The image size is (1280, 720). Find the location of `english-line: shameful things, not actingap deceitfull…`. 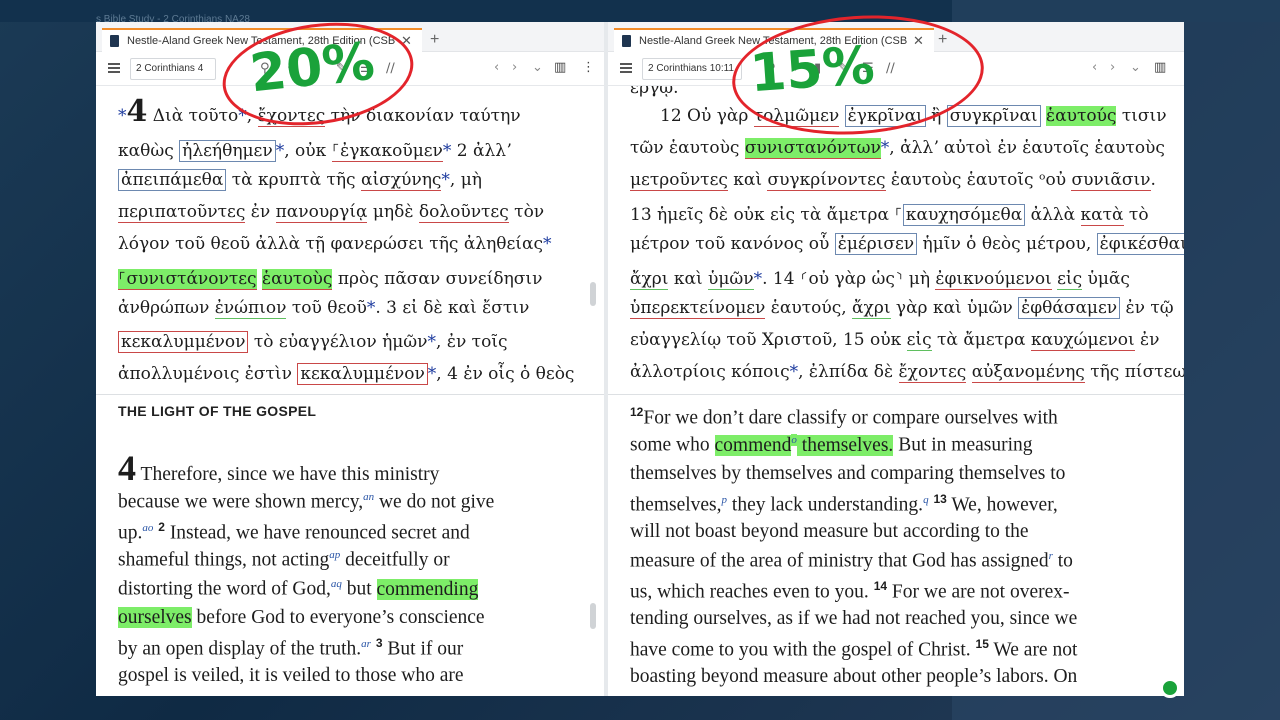

english-line: shameful things, not actingap deceitfull… is located at coordinates (284, 560).